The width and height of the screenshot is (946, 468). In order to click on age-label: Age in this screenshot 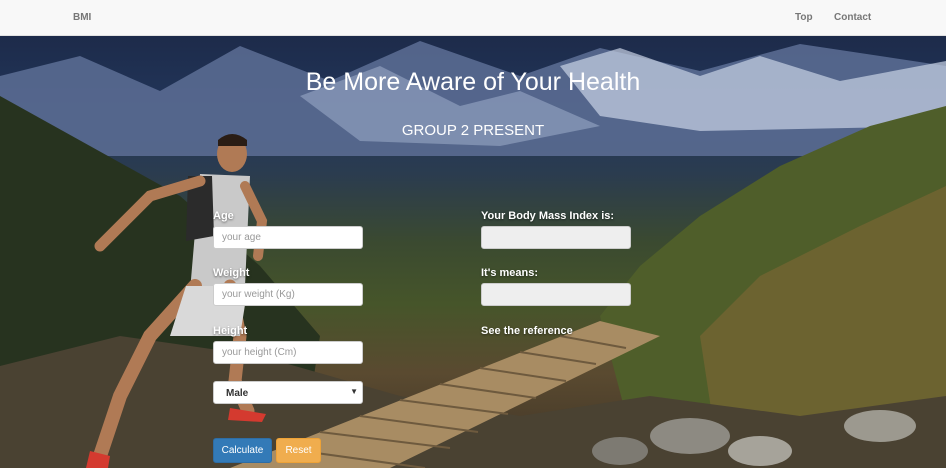, I will do `click(223, 216)`.